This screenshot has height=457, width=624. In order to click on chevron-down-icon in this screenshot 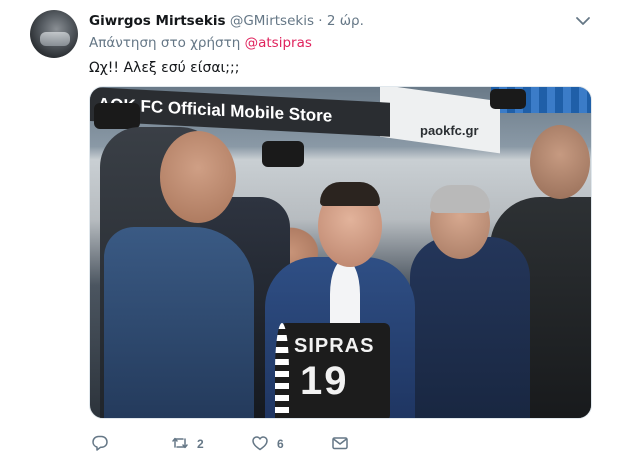, I will do `click(583, 21)`.